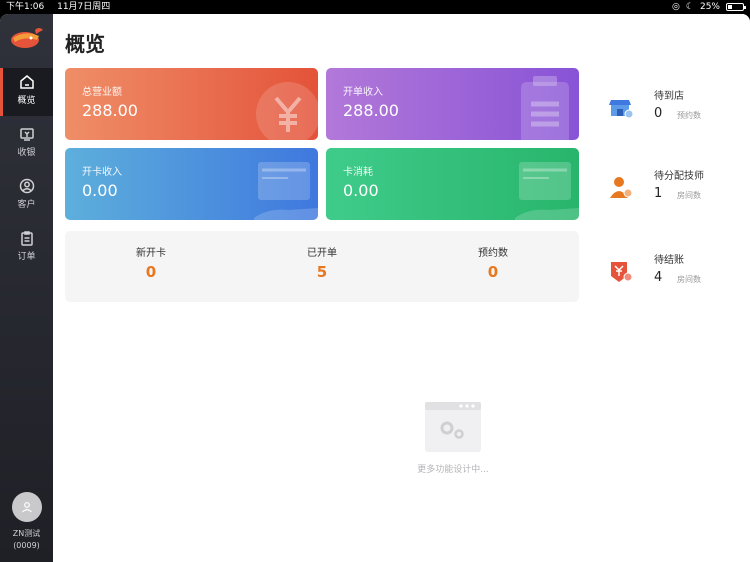 The image size is (750, 562). What do you see at coordinates (26, 82) in the screenshot?
I see `home-icon` at bounding box center [26, 82].